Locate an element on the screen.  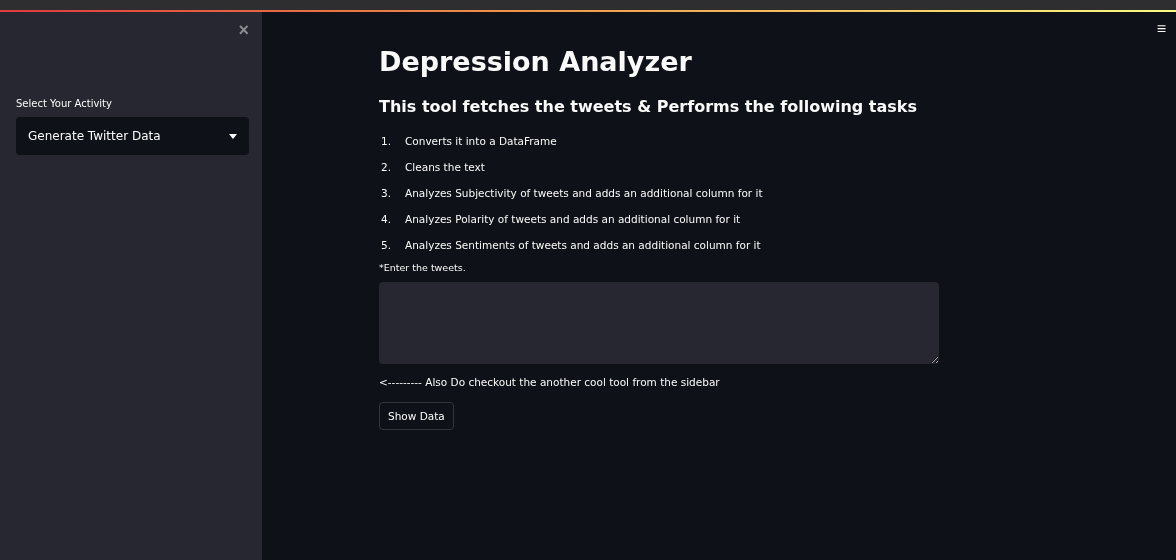
list-number: 1. is located at coordinates (386, 141).